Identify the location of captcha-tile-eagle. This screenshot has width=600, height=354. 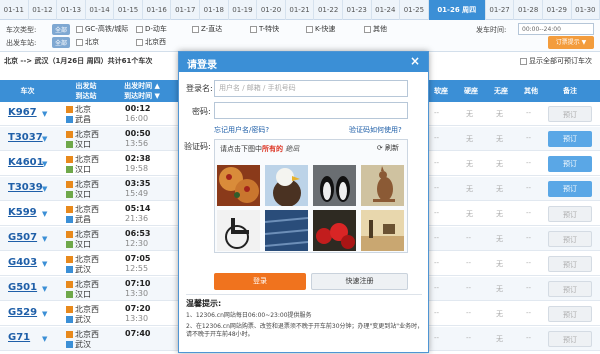
(286, 185).